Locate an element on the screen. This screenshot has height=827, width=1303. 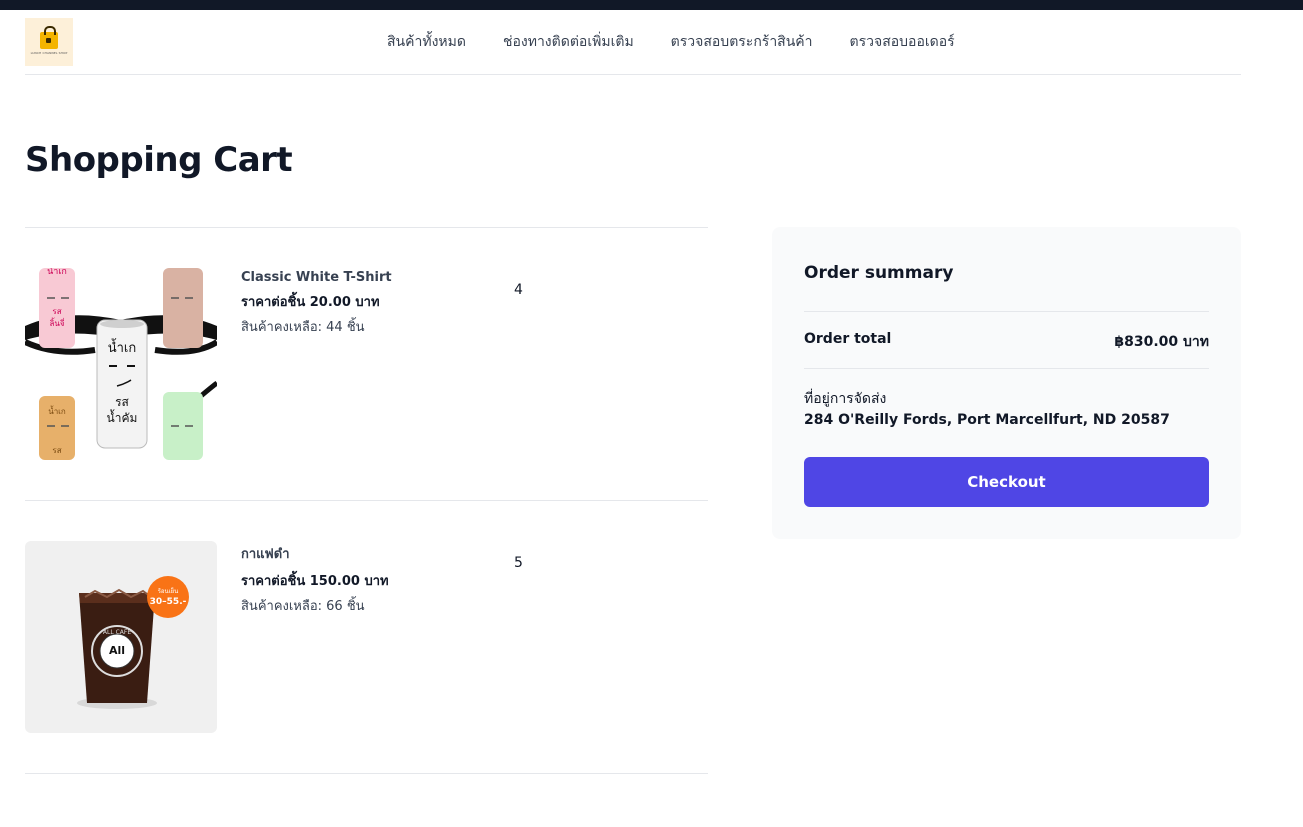
item-stock: สินค้าคงเหลือ: 66 ชิ้น is located at coordinates (303, 606).